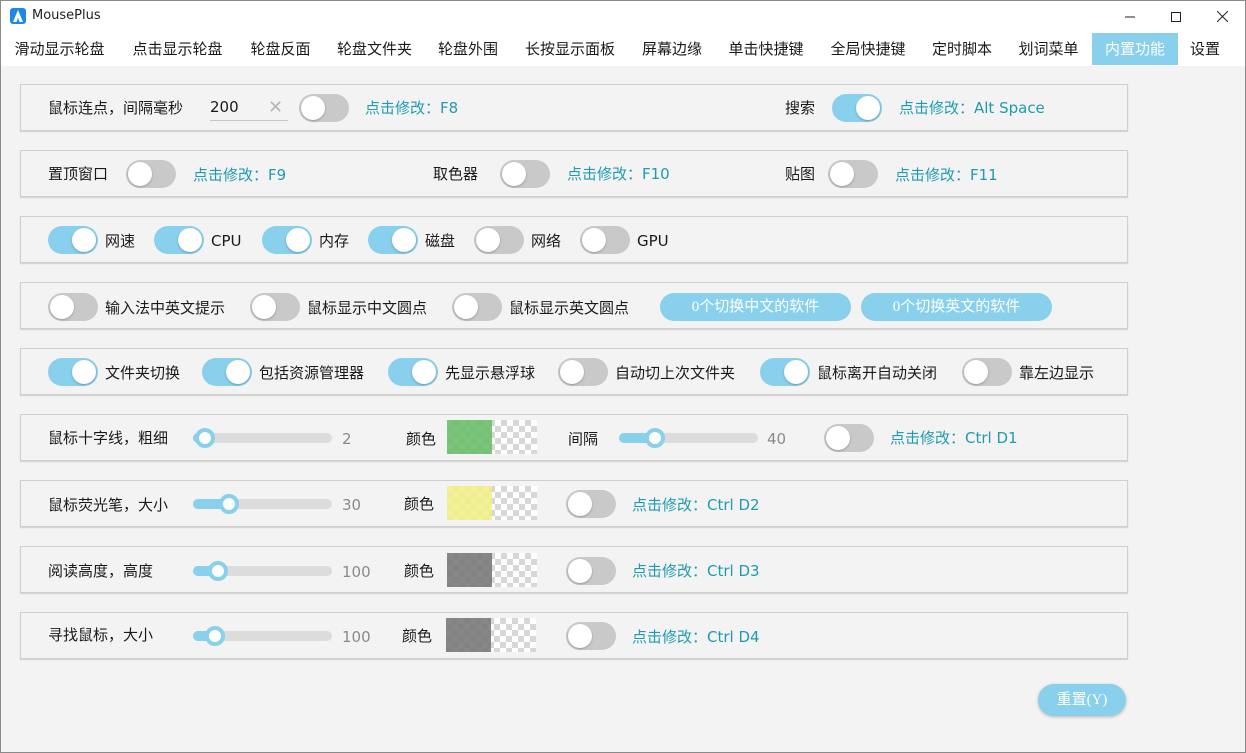 This screenshot has height=753, width=1246. What do you see at coordinates (108, 438) in the screenshot?
I see `crosshair-label: 鼠标十字线，粗细` at bounding box center [108, 438].